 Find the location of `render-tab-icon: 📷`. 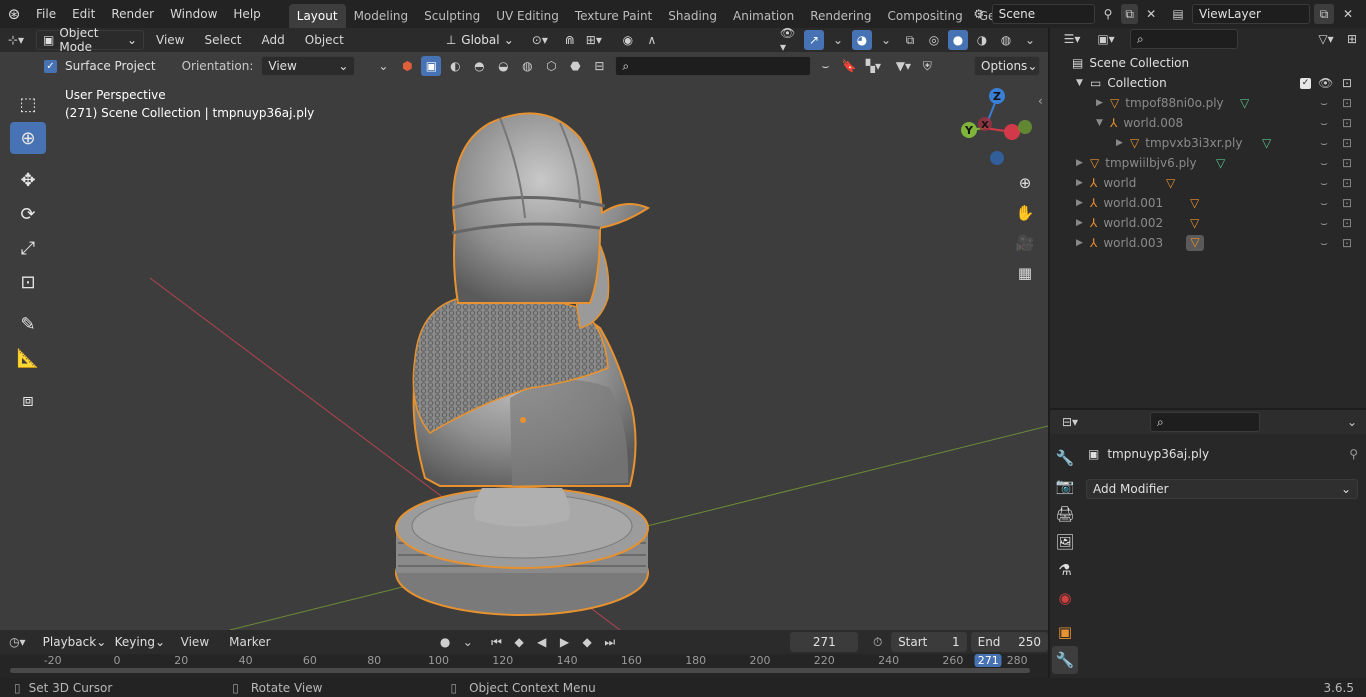

render-tab-icon: 📷 is located at coordinates (1065, 486).